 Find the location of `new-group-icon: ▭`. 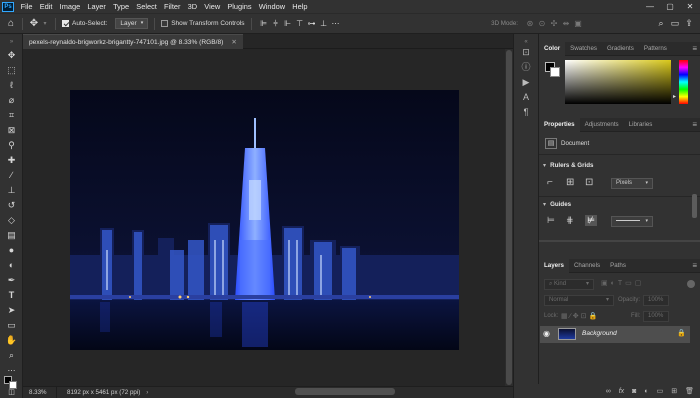

new-group-icon: ▭ is located at coordinates (660, 391).